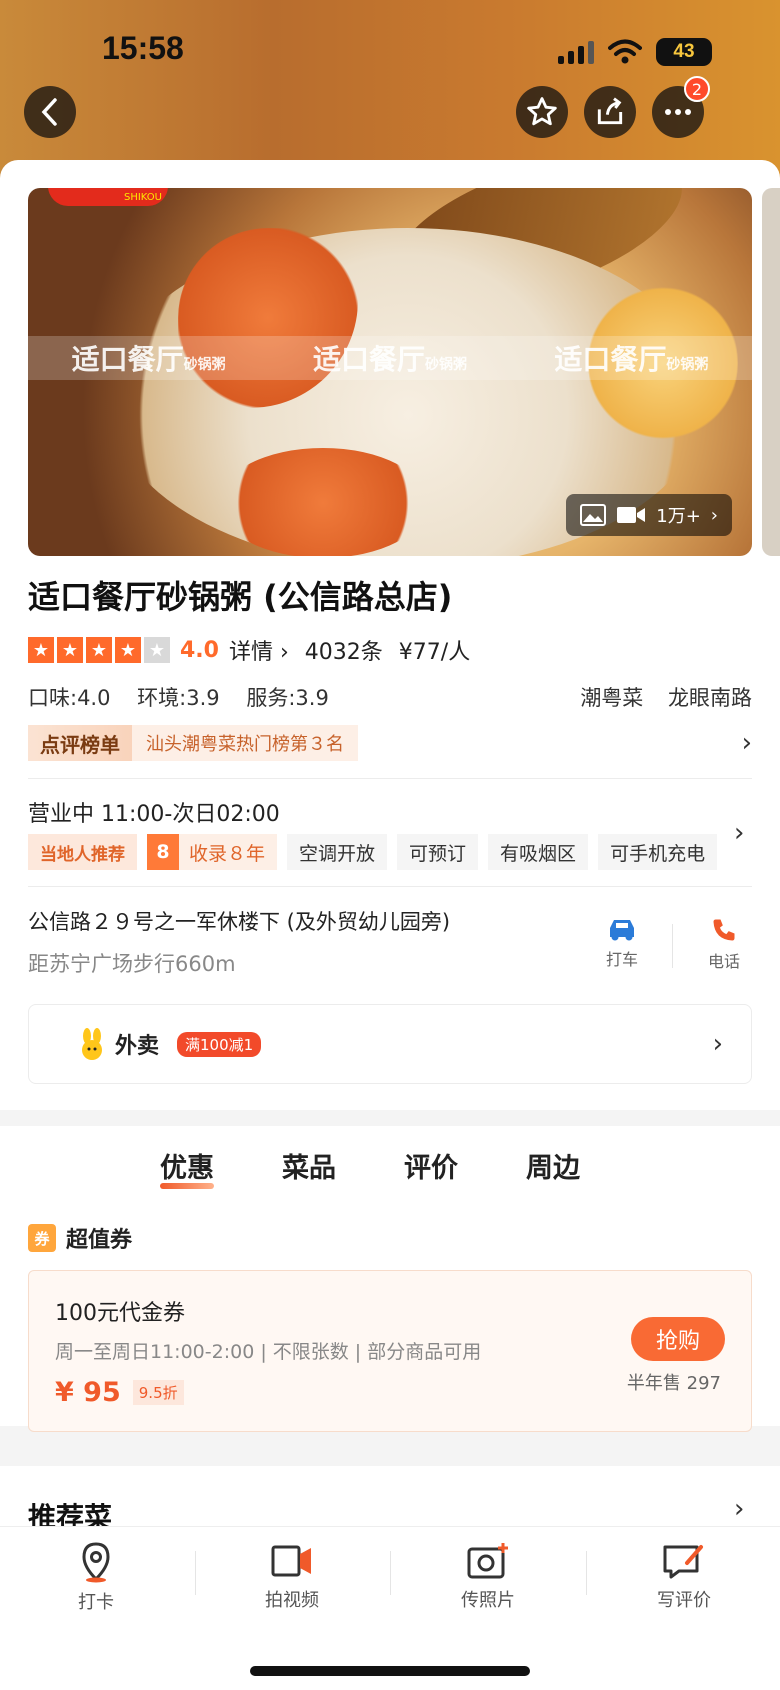  Describe the element at coordinates (157, 650) in the screenshot. I see `star-empty-icon: ★` at that location.